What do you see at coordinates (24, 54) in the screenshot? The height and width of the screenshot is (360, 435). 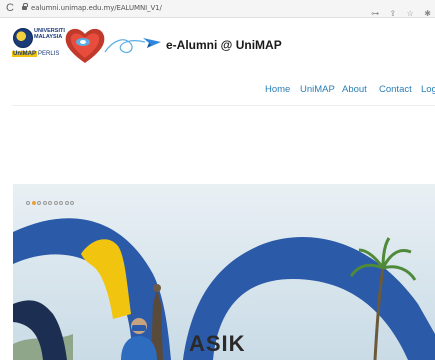 I see `unimap-wordmark-text: UniMAP` at bounding box center [24, 54].